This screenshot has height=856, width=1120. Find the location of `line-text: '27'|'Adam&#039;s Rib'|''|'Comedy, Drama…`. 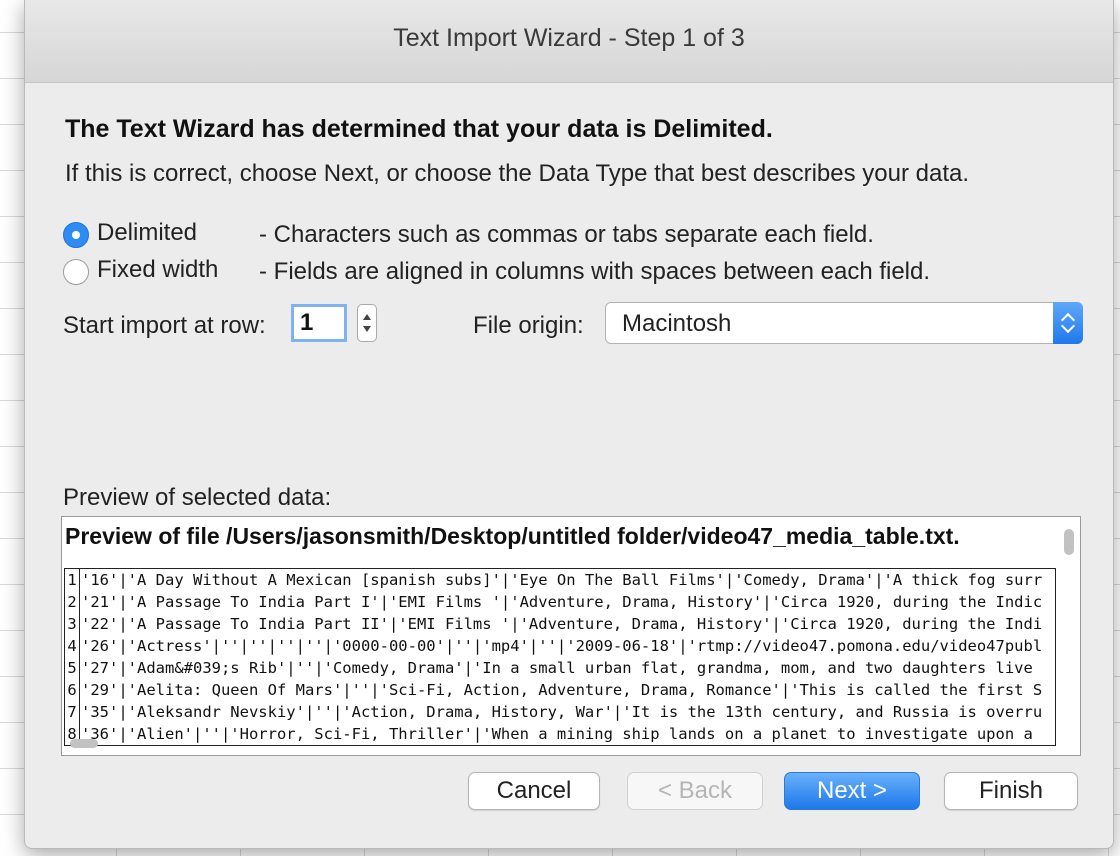

line-text: '27'|'Adam&#039;s Rib'|''|'Comedy, Drama… is located at coordinates (557, 668).